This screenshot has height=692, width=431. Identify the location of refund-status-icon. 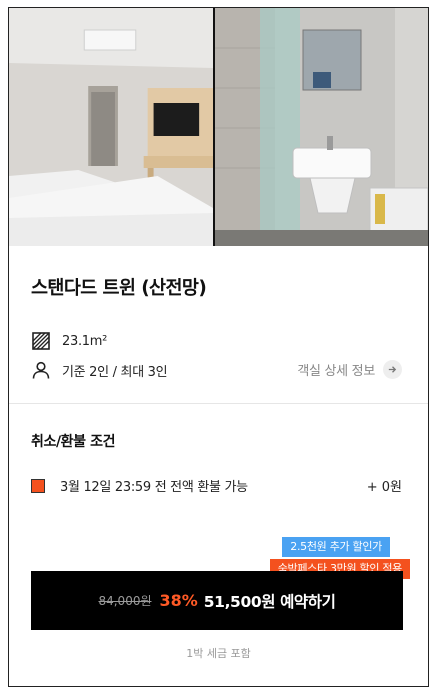
(38, 485).